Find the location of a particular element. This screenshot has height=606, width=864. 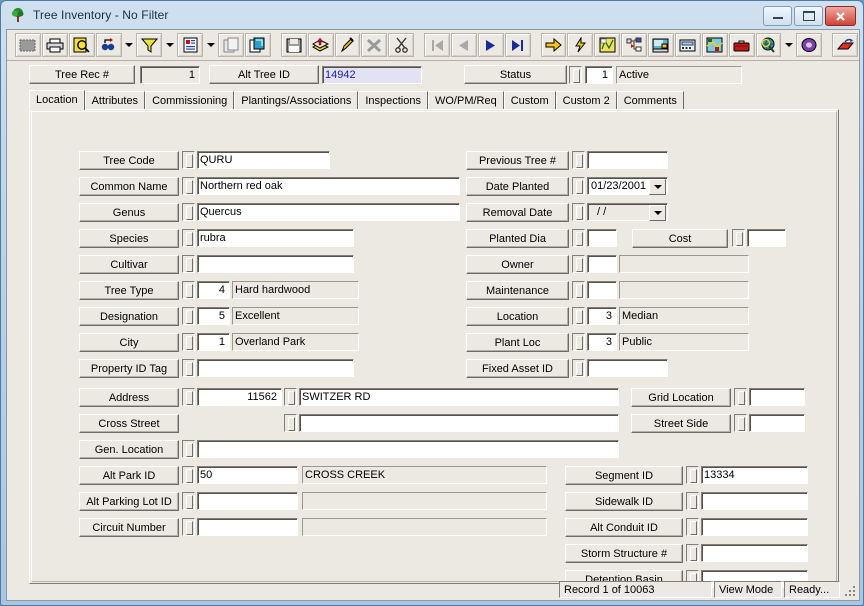

genus-label: Genus is located at coordinates (129, 212).